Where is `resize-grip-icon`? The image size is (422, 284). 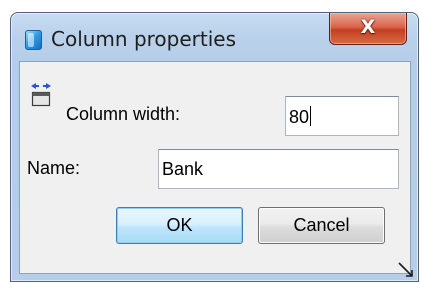 resize-grip-icon is located at coordinates (407, 271).